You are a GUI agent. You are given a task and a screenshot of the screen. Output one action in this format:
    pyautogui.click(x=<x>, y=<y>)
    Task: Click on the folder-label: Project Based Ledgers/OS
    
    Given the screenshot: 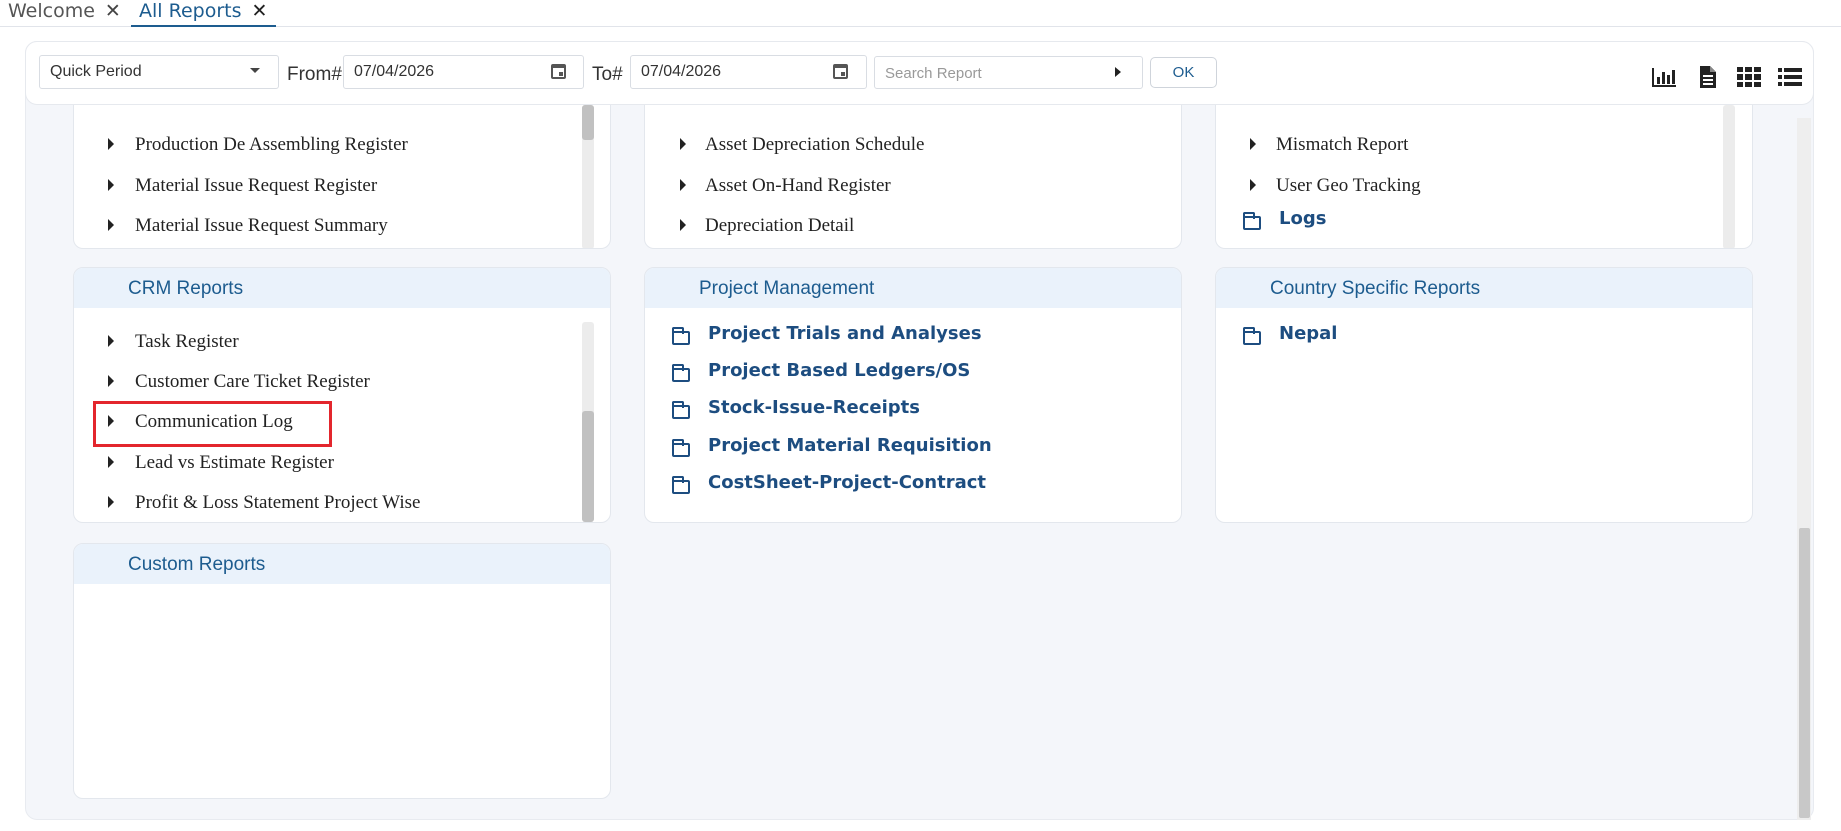 What is the action you would take?
    pyautogui.click(x=839, y=370)
    